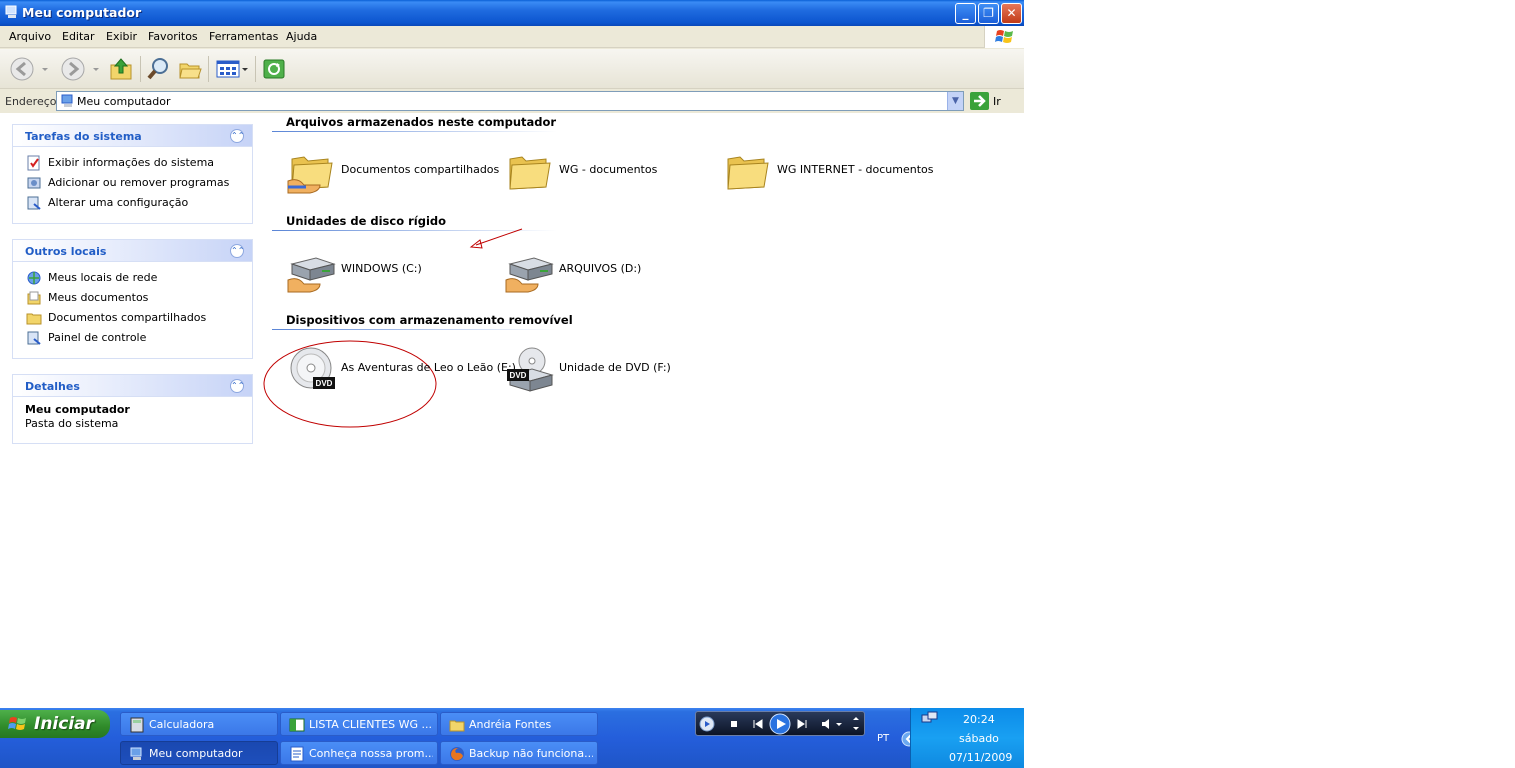  I want to click on forward-button, so click(80, 69).